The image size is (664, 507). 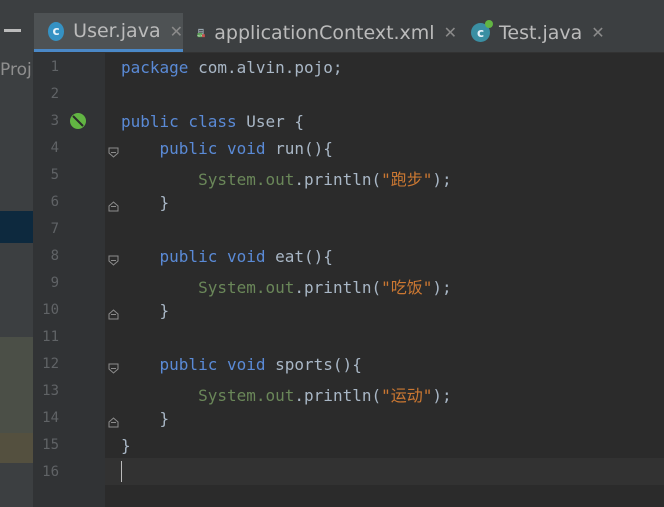 I want to click on line-number: 14, so click(x=50, y=418).